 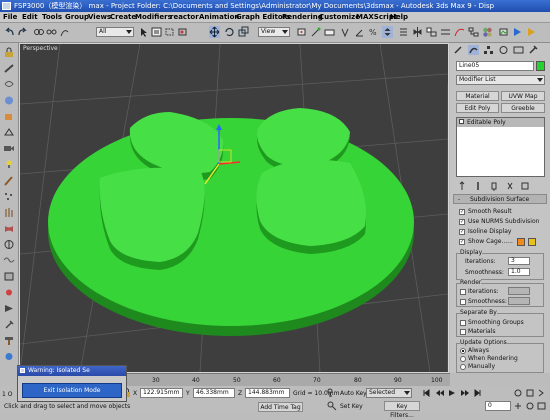 What do you see at coordinates (9, 356) in the screenshot?
I see `fx-tool-icon` at bounding box center [9, 356].